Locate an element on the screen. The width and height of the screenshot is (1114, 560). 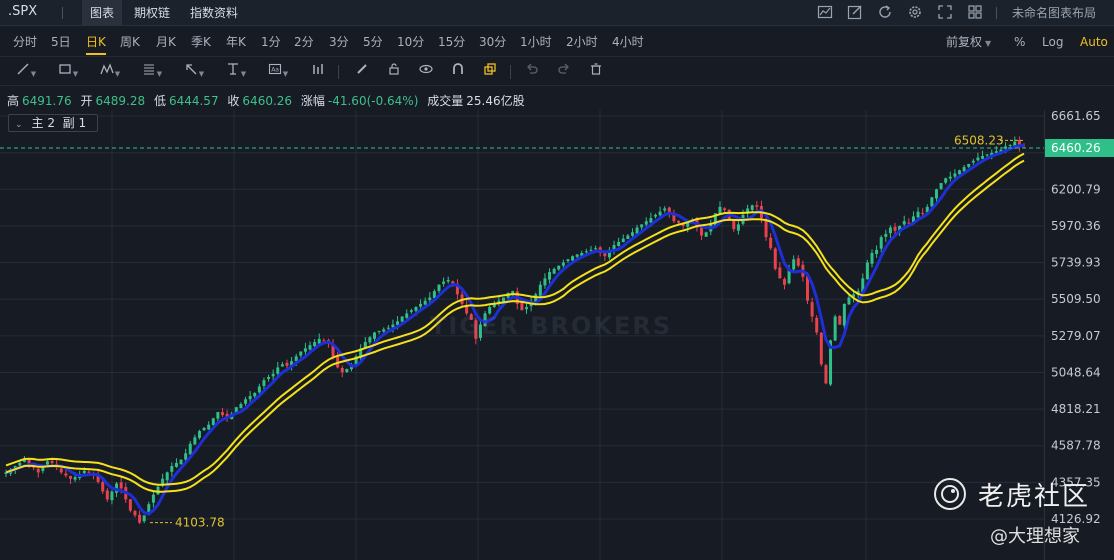
period-1min: 1分 is located at coordinates (271, 42).